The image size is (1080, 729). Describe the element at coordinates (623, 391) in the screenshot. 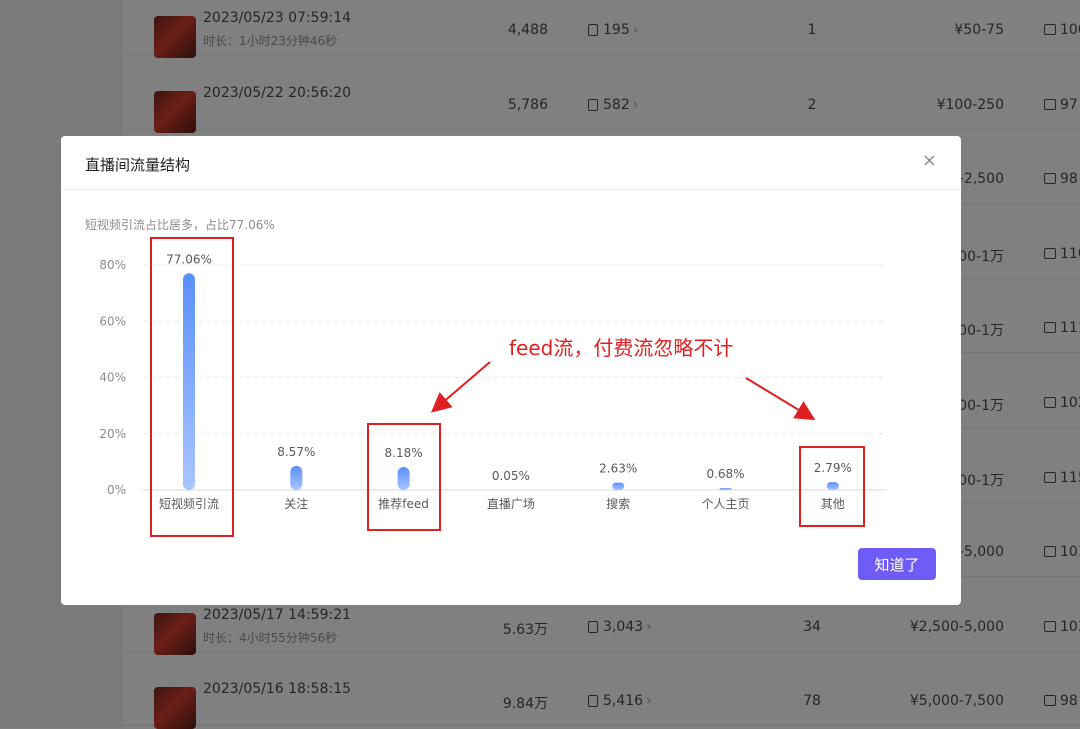

I see `annotation-arrows` at that location.